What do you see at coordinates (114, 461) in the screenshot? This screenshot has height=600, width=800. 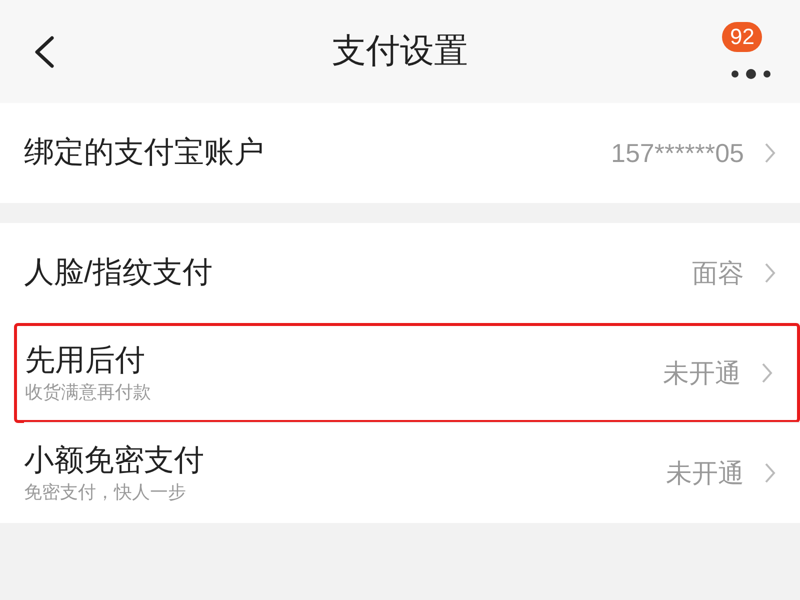 I see `row-label: 小额免密支付` at bounding box center [114, 461].